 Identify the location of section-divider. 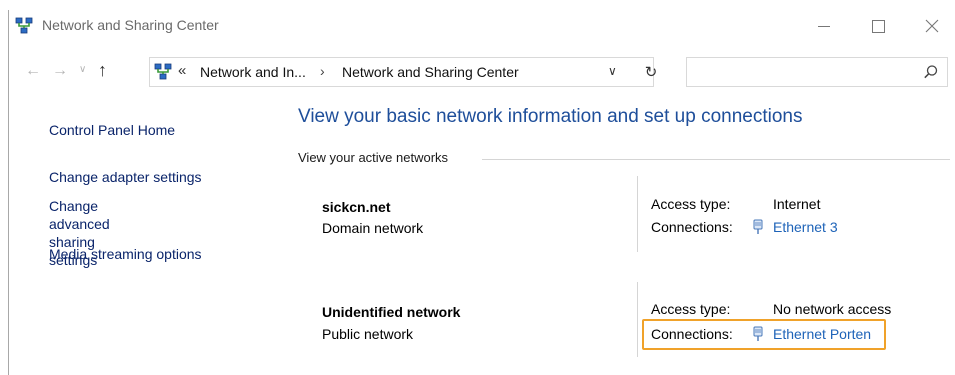
(716, 159).